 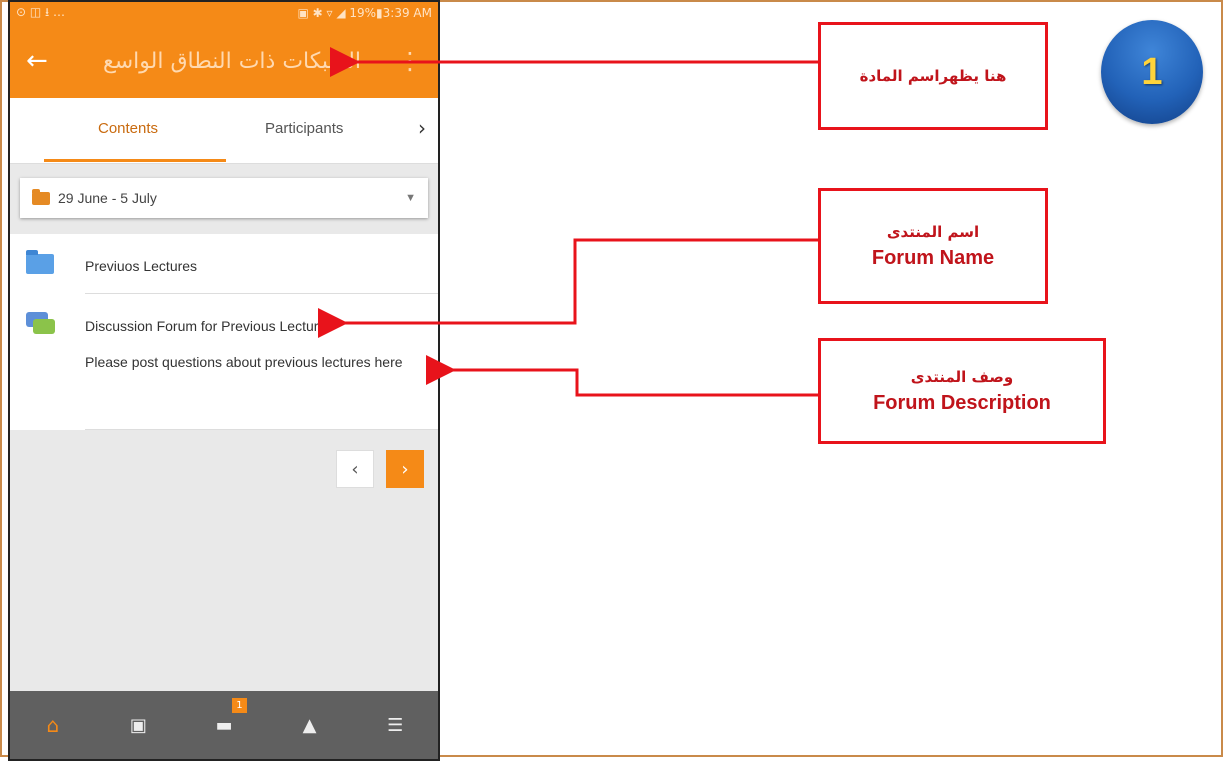 I want to click on callout-forum-name: اسم المنتدى Forum Name, so click(x=933, y=246).